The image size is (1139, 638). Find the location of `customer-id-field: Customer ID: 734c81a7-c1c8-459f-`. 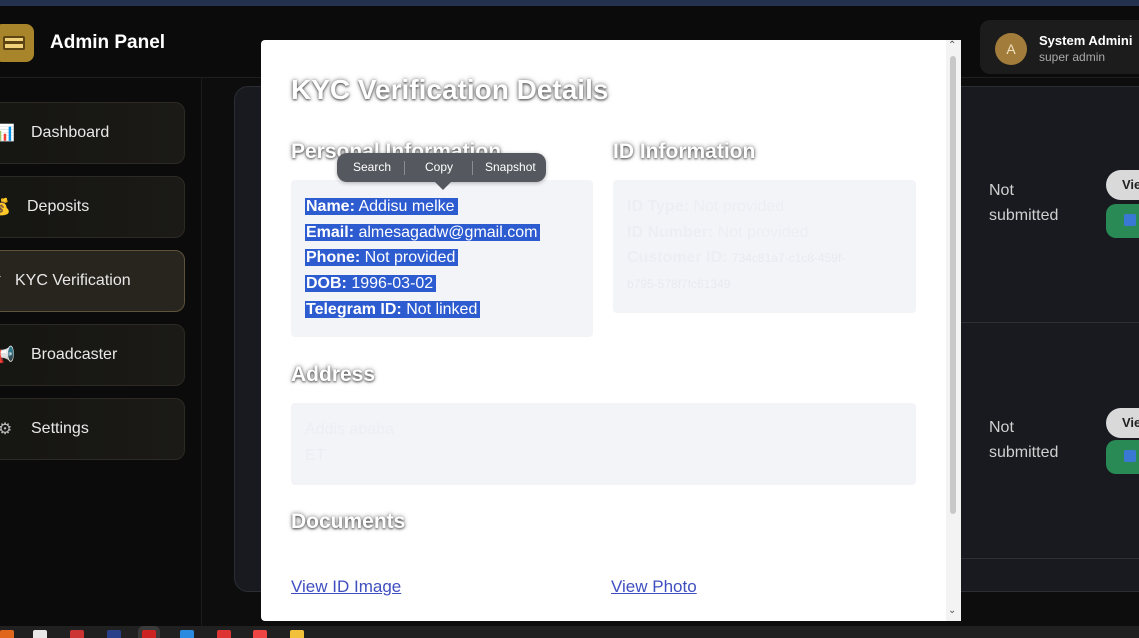

customer-id-field: Customer ID: 734c81a7-c1c8-459f- is located at coordinates (736, 257).